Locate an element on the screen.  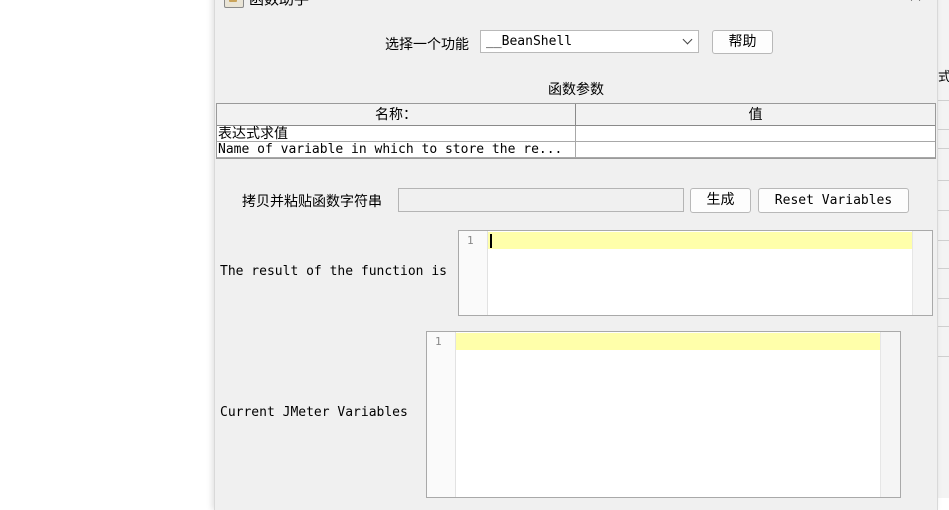
function-select-value: __BeanShell is located at coordinates (529, 41).